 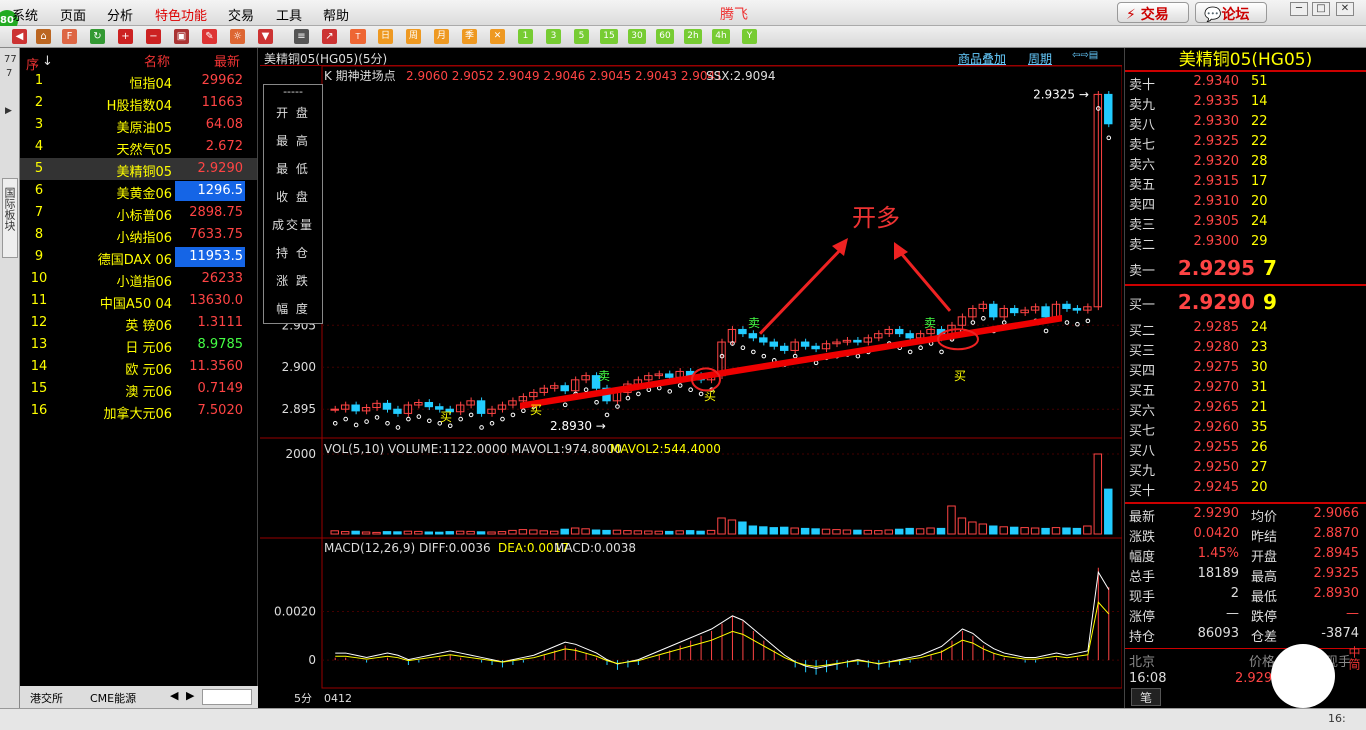 What do you see at coordinates (1245, 162) in the screenshot?
I see `ask-row: 卖六 2.9320 28` at bounding box center [1245, 162].